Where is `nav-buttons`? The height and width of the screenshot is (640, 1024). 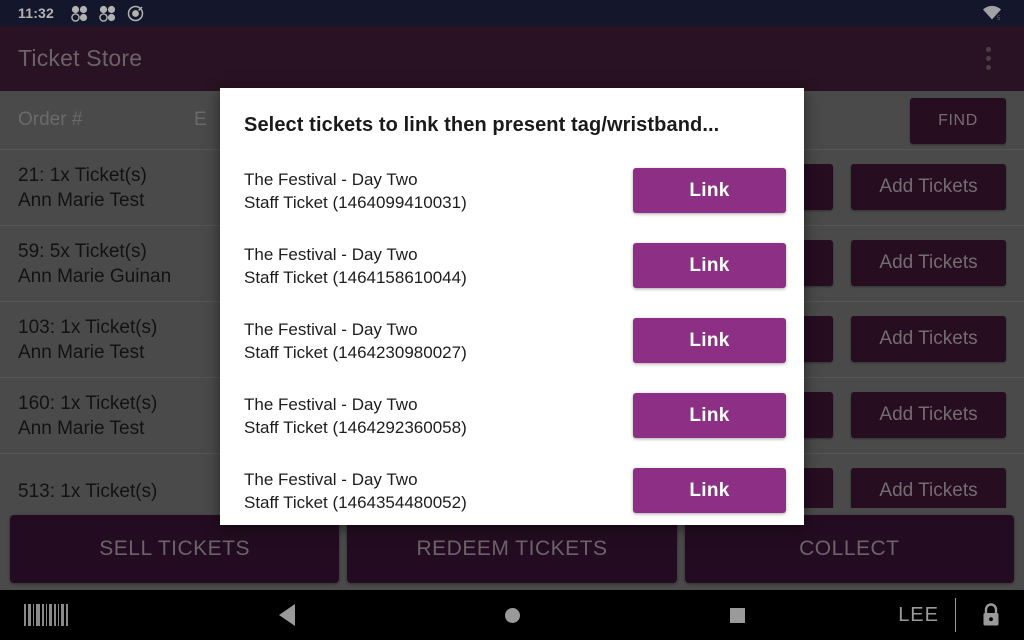 nav-buttons is located at coordinates (512, 615).